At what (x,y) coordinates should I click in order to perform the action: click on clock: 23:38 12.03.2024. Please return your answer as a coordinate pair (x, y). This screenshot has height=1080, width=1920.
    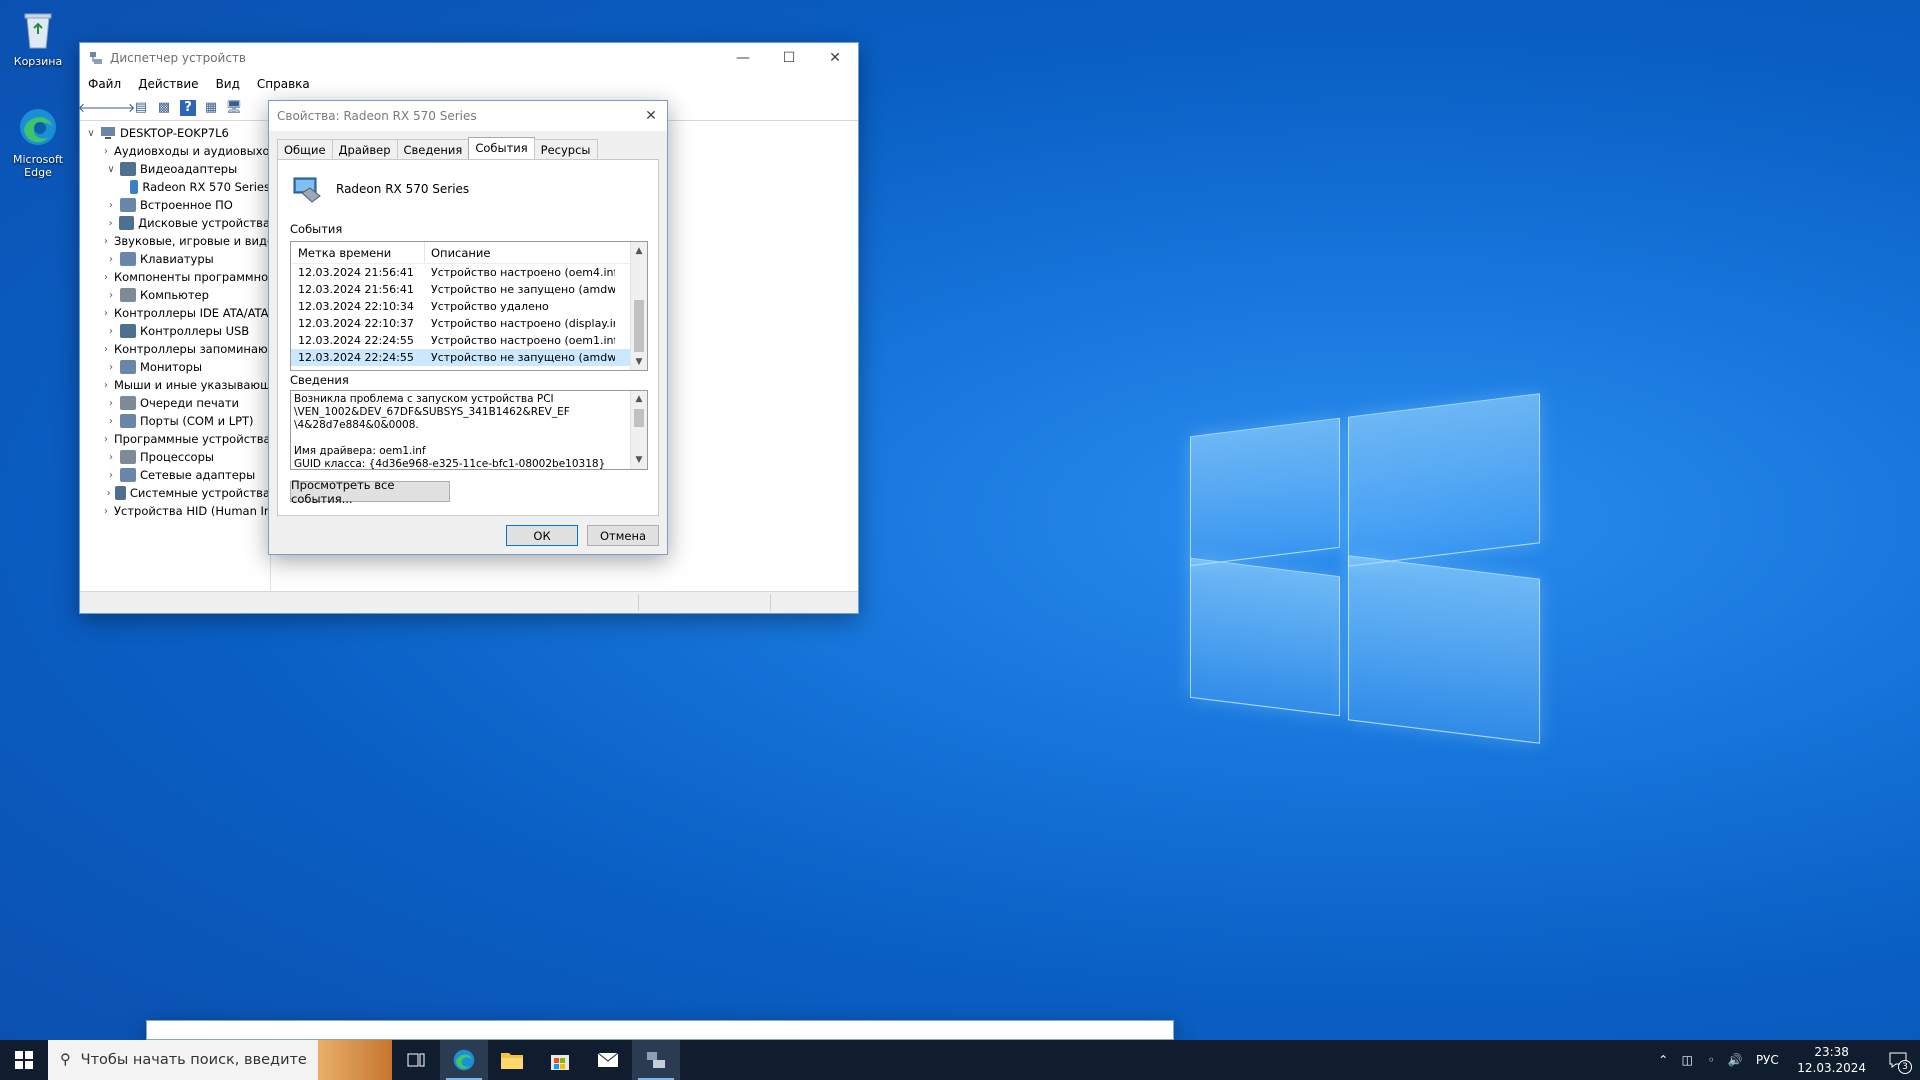
    Looking at the image, I should click on (1831, 1060).